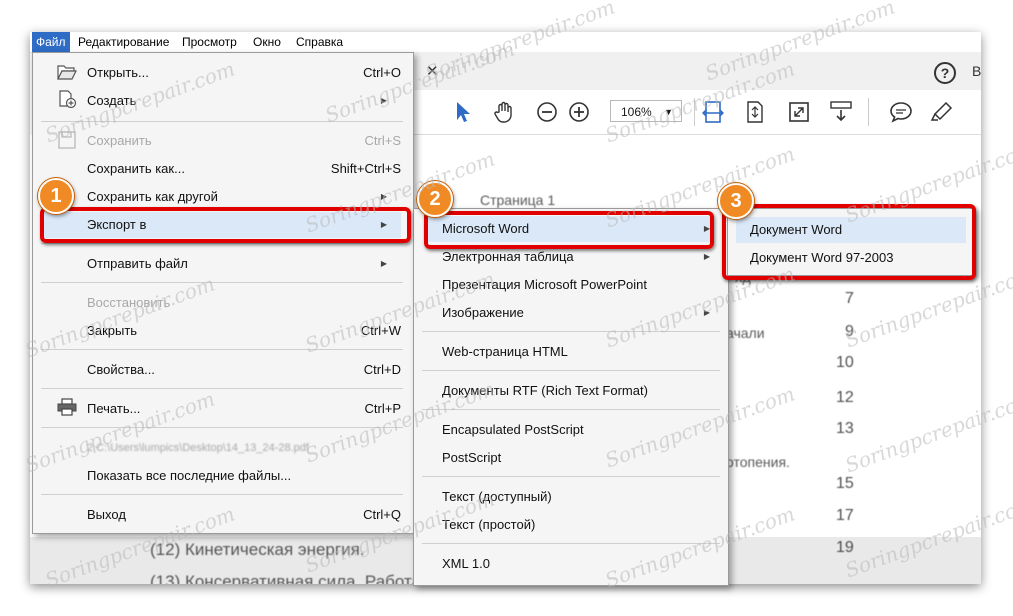  I want to click on menu-item-rtf: Документы RTF (Rich Text Format), so click(578, 391).